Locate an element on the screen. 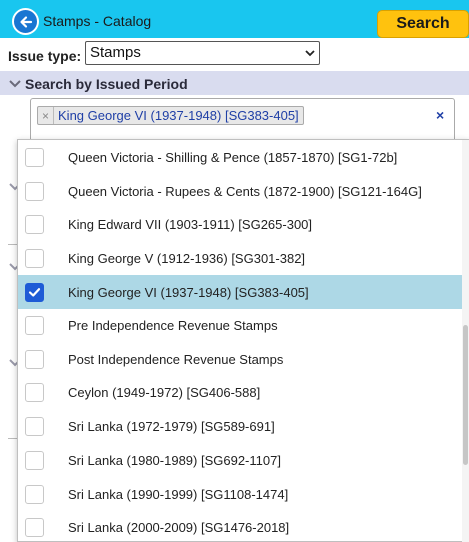 The image size is (469, 542). scrollbar-thumb is located at coordinates (465, 395).